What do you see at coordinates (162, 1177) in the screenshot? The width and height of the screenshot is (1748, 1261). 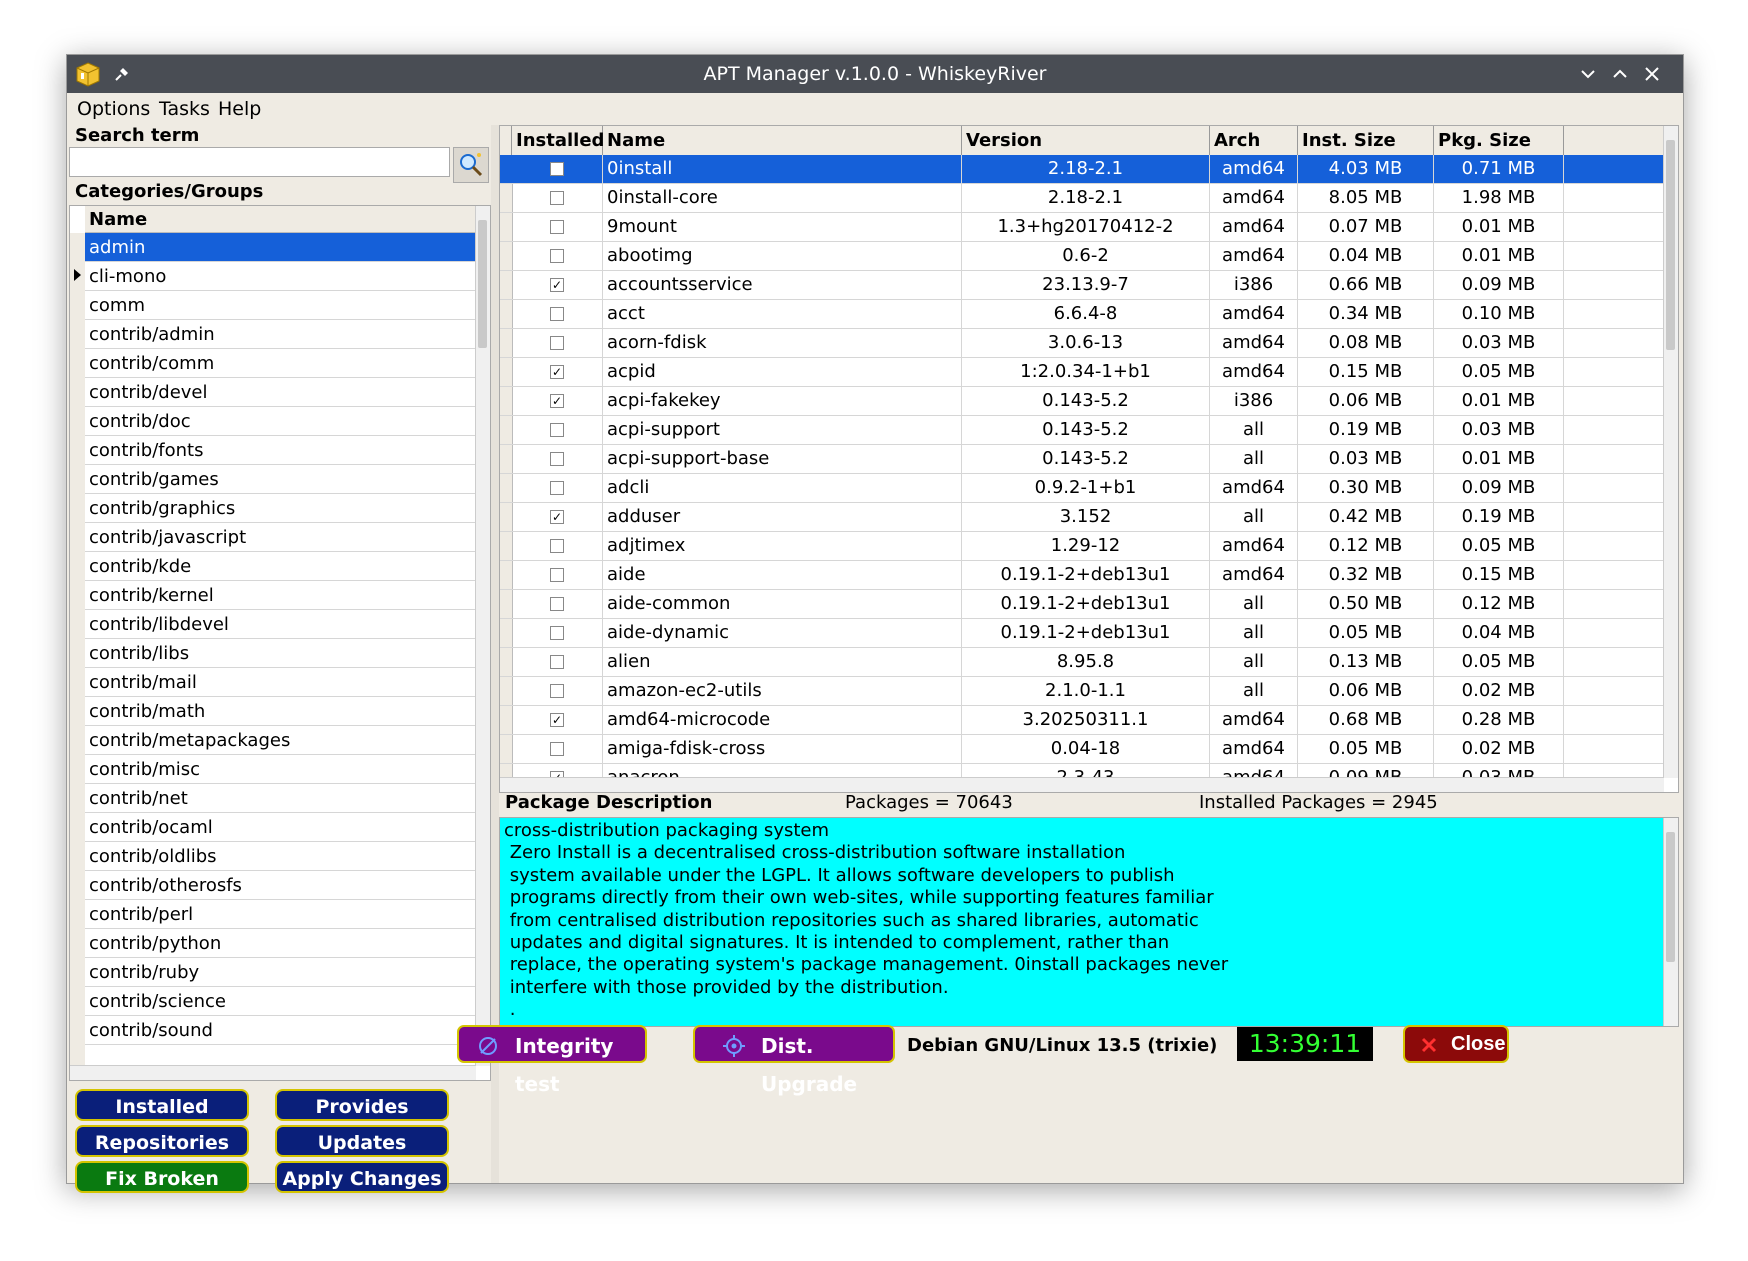 I see `fix-broken-button: Fix Broken` at bounding box center [162, 1177].